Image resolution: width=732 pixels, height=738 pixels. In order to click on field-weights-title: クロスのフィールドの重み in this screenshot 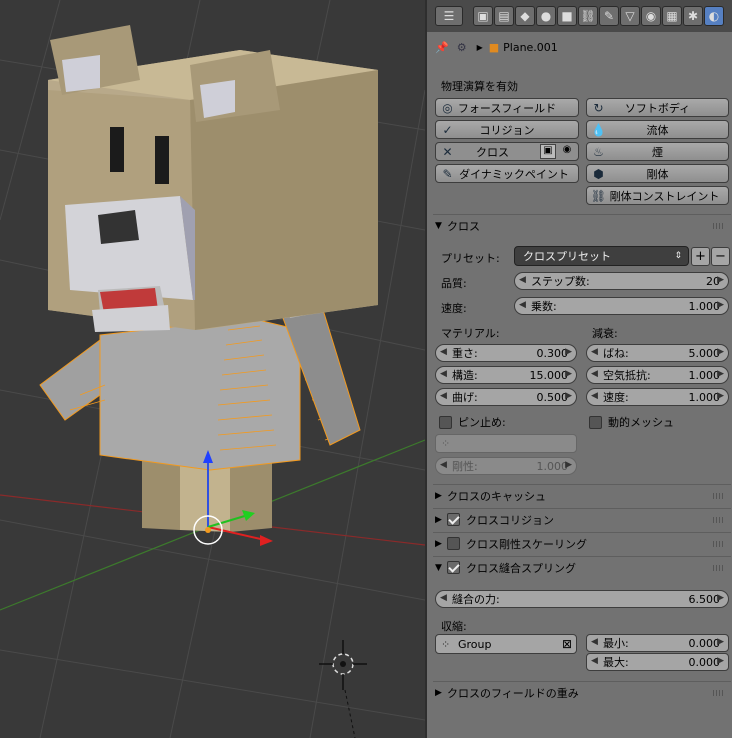, I will do `click(513, 693)`.